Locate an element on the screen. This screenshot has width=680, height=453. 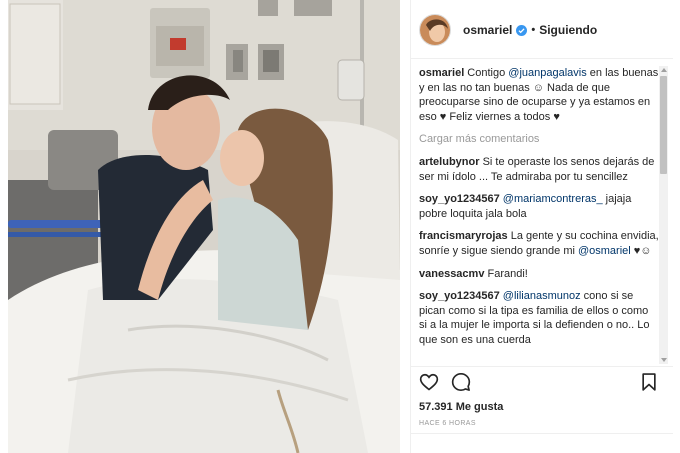
comment-mention: @osmariel is located at coordinates (604, 251).